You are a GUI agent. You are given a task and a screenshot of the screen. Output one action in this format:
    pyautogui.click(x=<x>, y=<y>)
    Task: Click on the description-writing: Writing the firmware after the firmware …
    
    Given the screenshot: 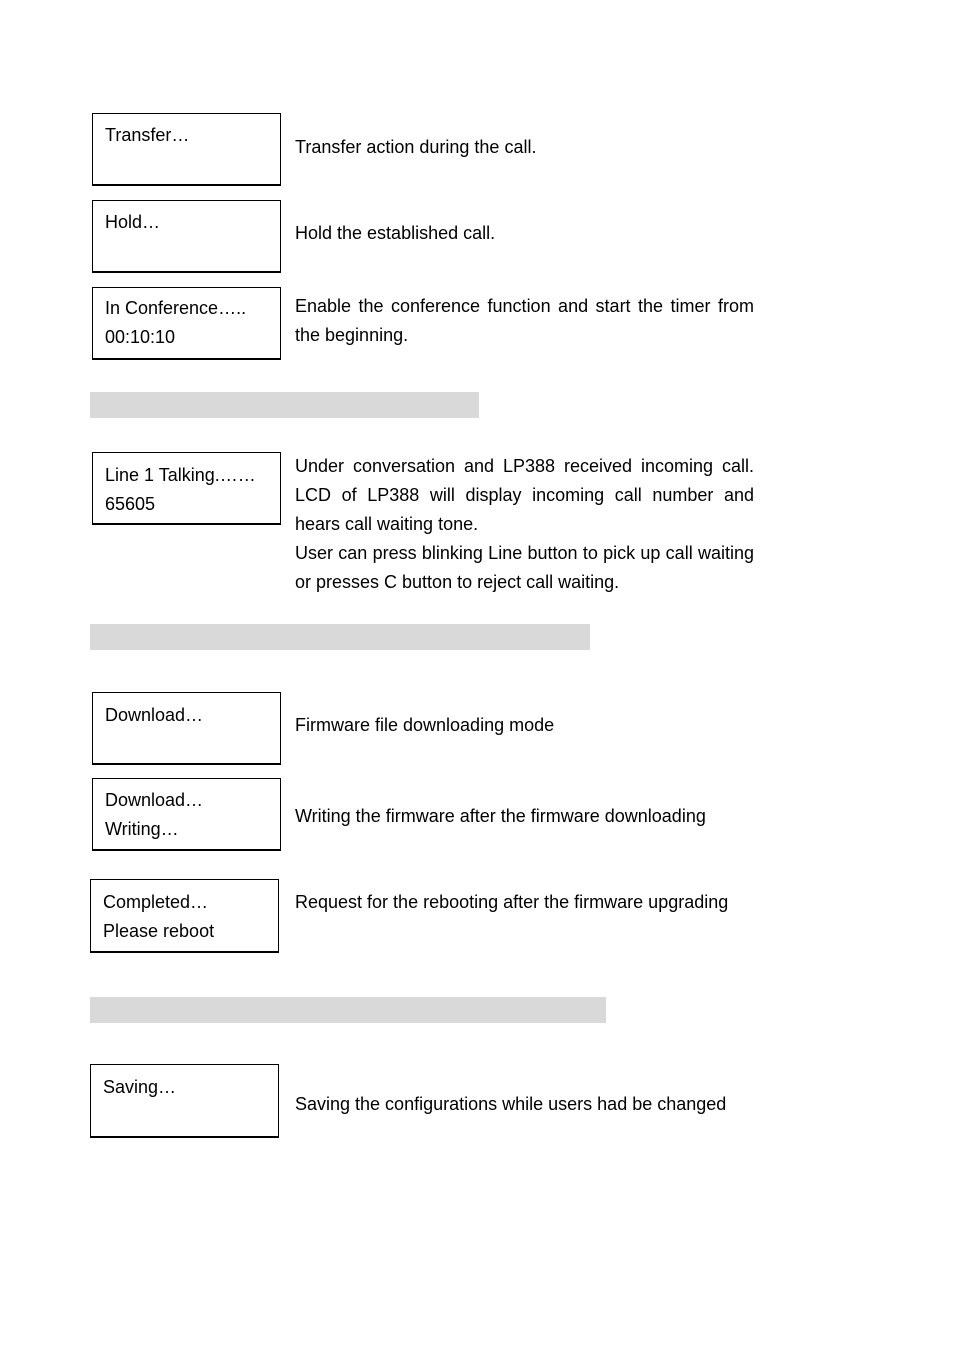 What is the action you would take?
    pyautogui.click(x=500, y=816)
    